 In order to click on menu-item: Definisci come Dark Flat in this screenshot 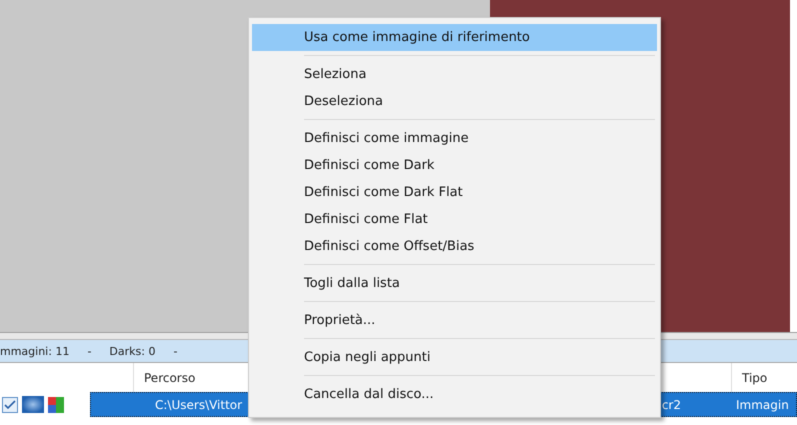, I will do `click(454, 192)`.